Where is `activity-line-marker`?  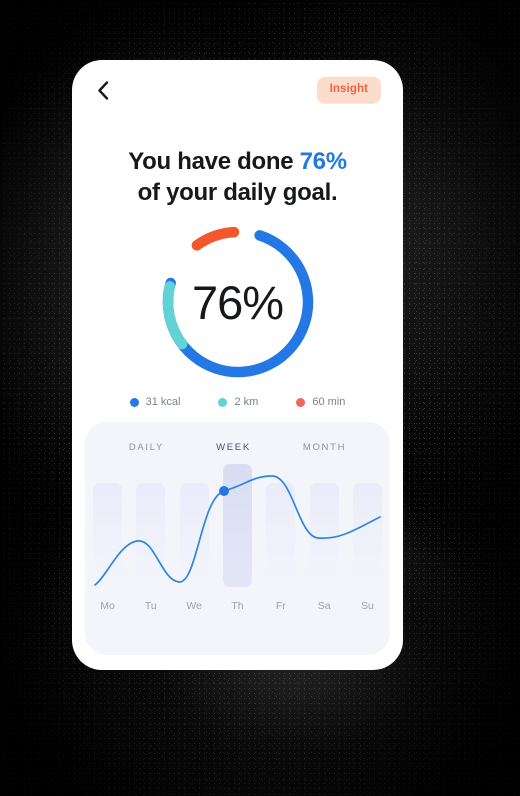
activity-line-marker is located at coordinates (224, 491).